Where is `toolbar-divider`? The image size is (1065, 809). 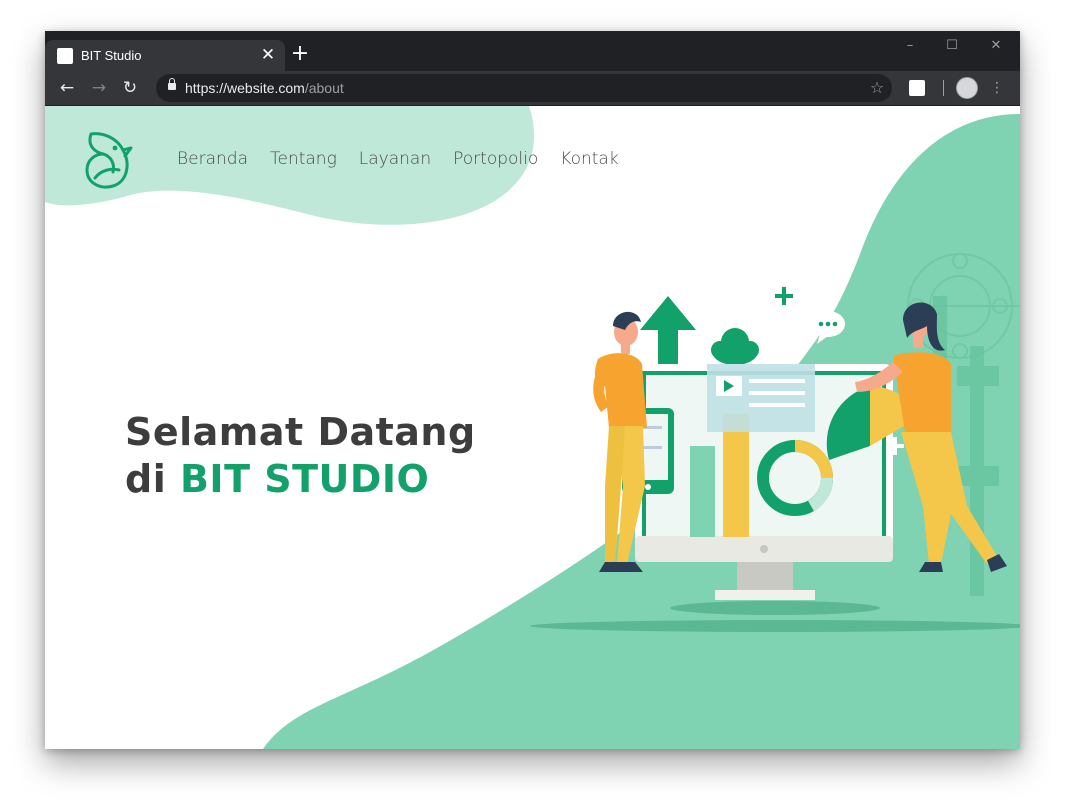
toolbar-divider is located at coordinates (943, 88).